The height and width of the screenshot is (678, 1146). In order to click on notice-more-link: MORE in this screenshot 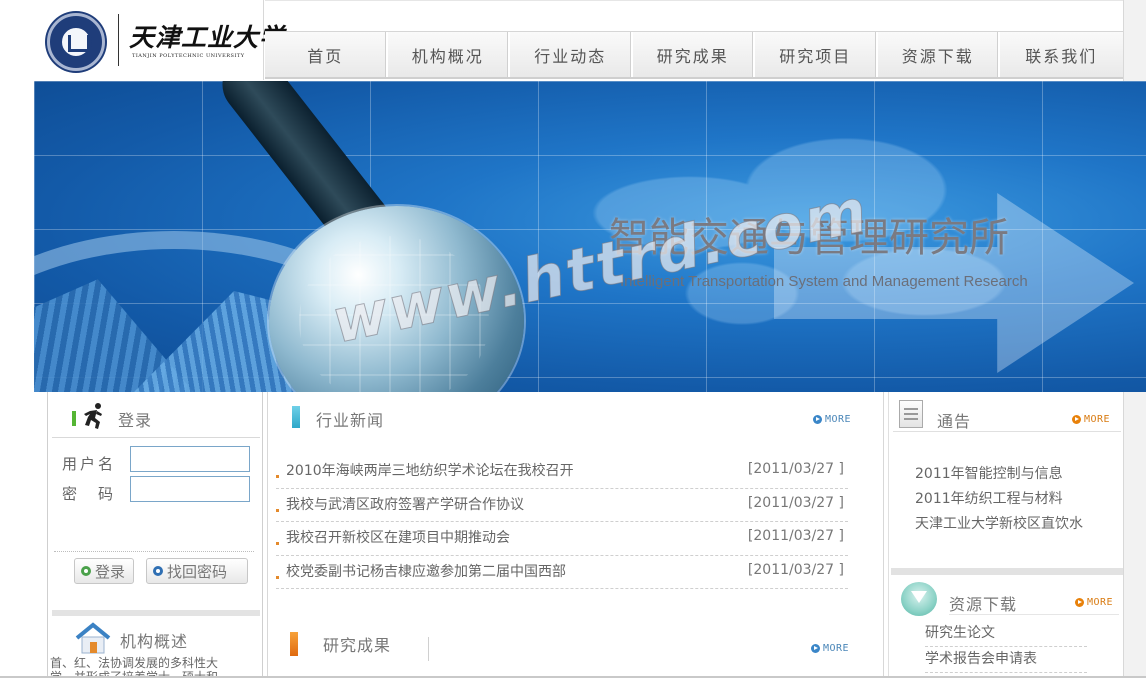, I will do `click(1091, 419)`.